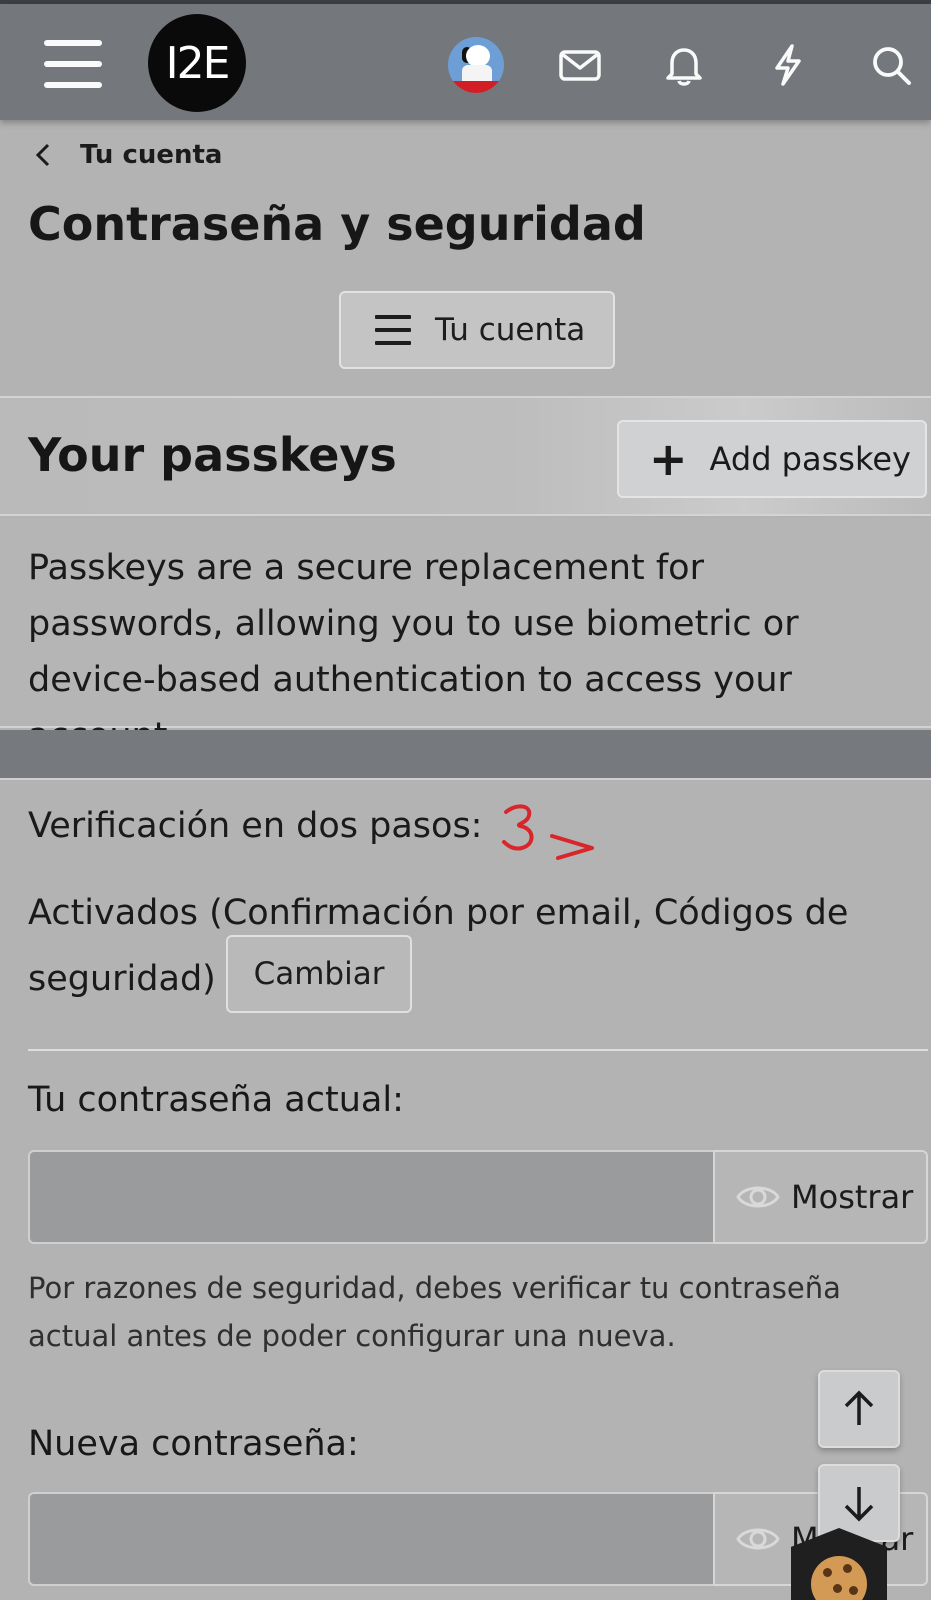 Image resolution: width=931 pixels, height=1600 pixels. I want to click on current-password-input, so click(370, 1197).